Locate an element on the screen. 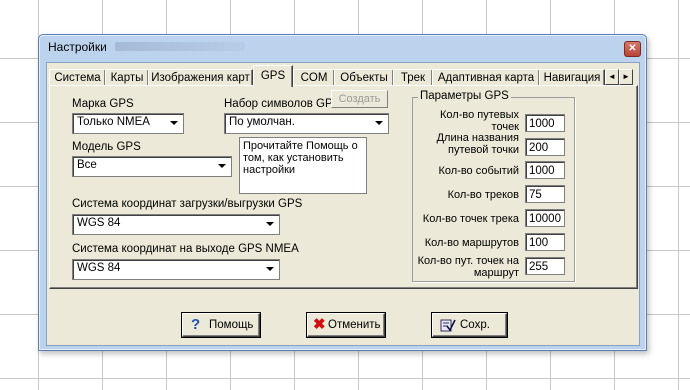  coord-nmea-select: WGS 84 is located at coordinates (176, 269).